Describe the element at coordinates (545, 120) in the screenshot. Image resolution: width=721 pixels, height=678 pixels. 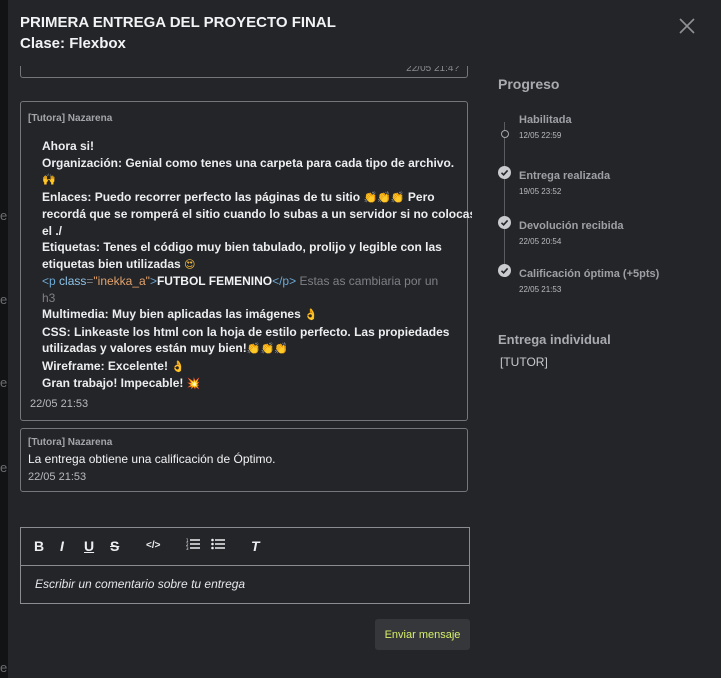
I see `step-label: Habilitada` at that location.